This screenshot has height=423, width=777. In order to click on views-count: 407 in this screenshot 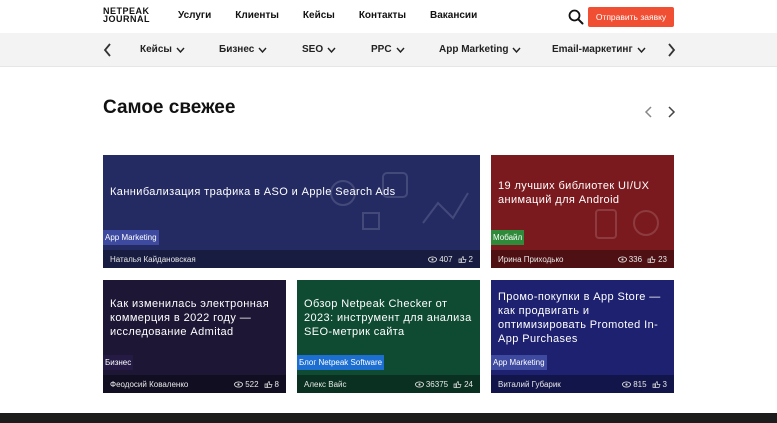, I will do `click(446, 259)`.